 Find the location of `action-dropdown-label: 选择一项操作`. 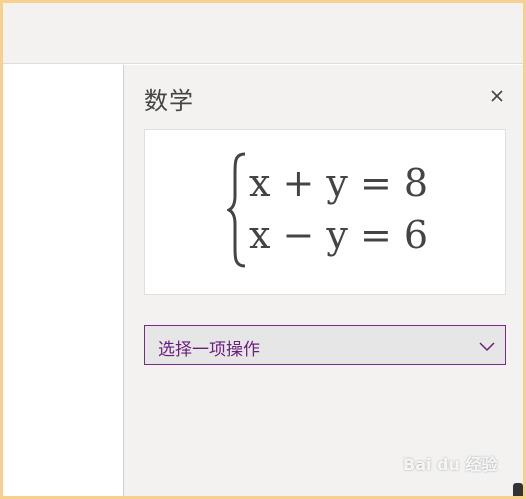

action-dropdown-label: 选择一项操作 is located at coordinates (209, 350).